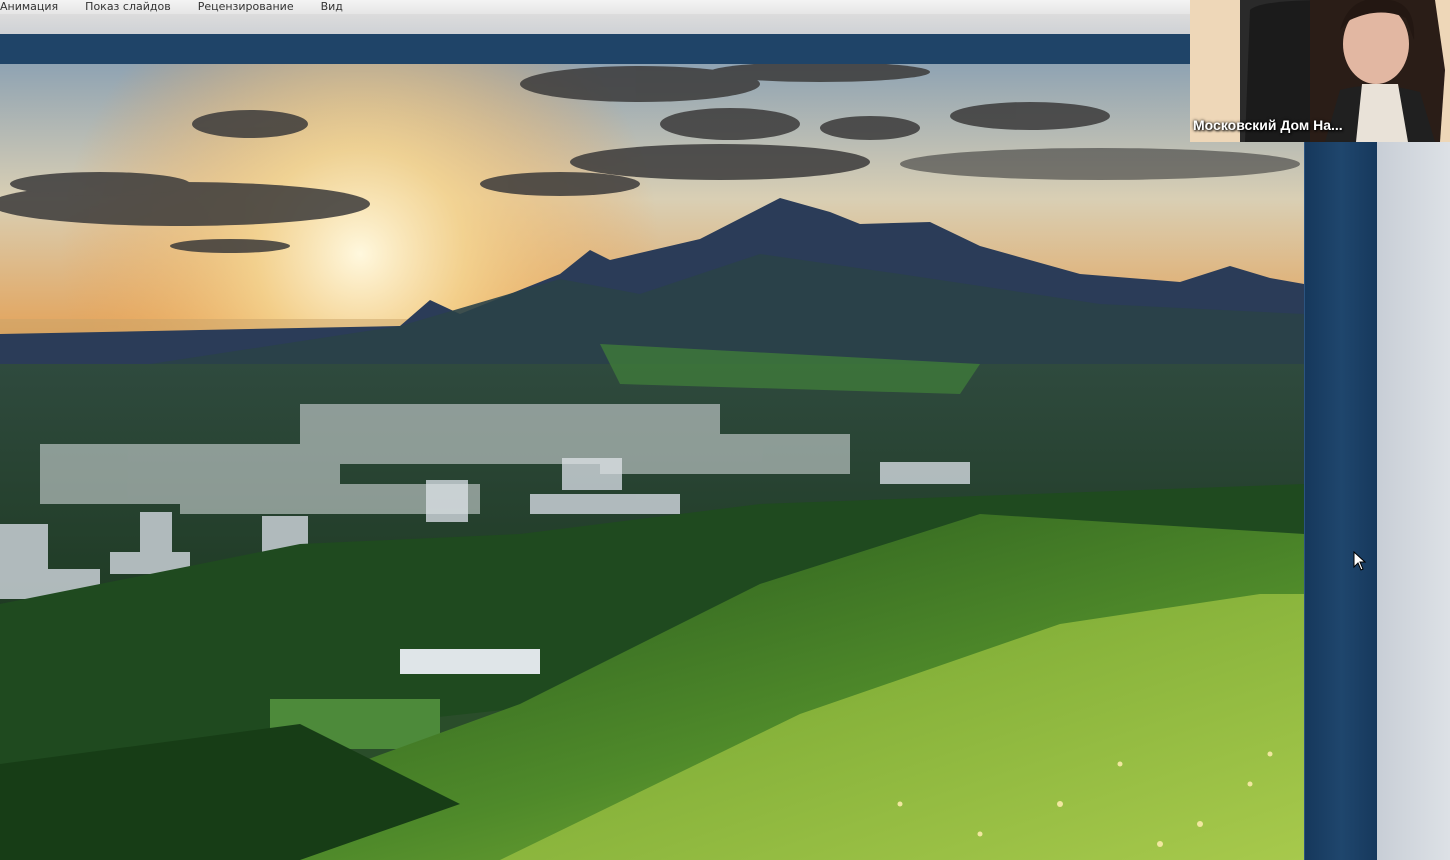 This screenshot has height=860, width=1450. I want to click on window-edge-panel, so click(1413, 501).